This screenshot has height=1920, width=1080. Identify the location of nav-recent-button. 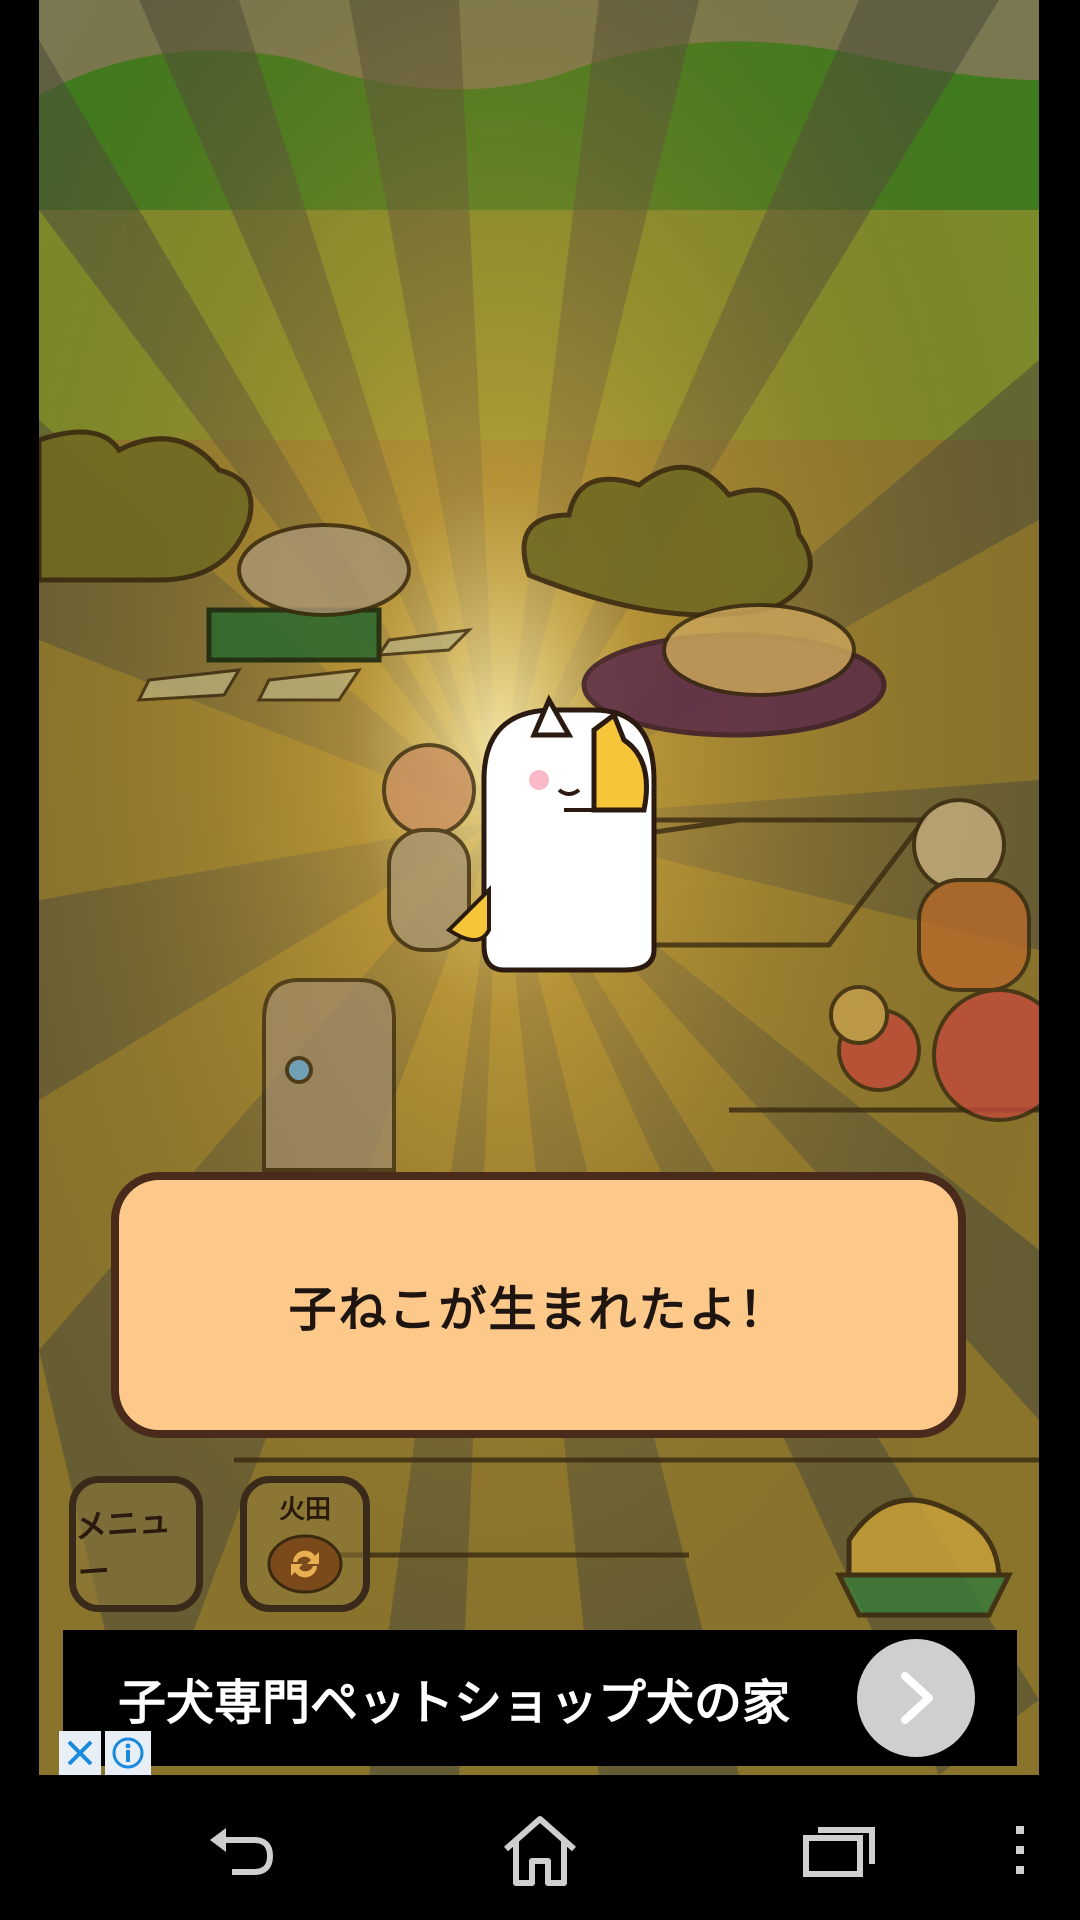
(840, 1850).